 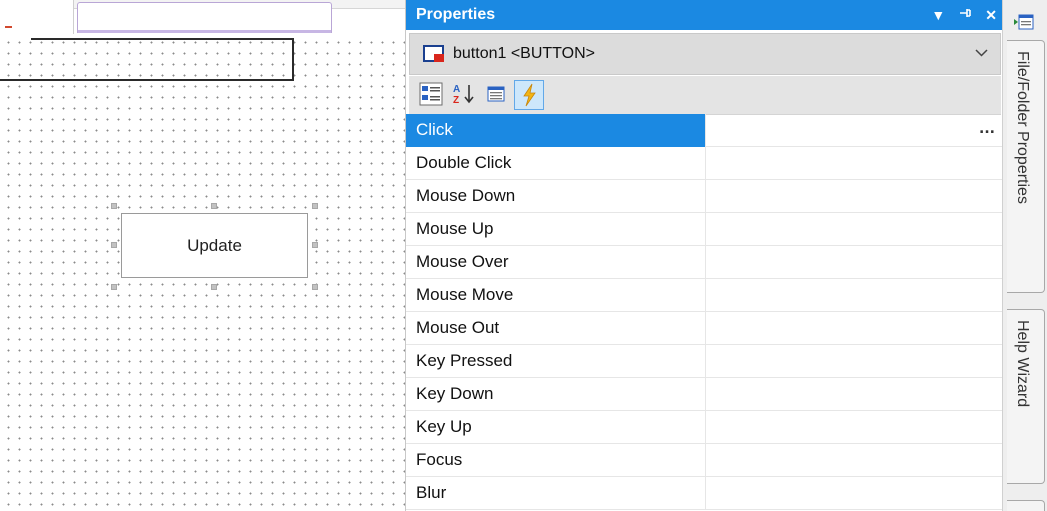 What do you see at coordinates (315, 287) in the screenshot?
I see `resize-handle-bottom-right` at bounding box center [315, 287].